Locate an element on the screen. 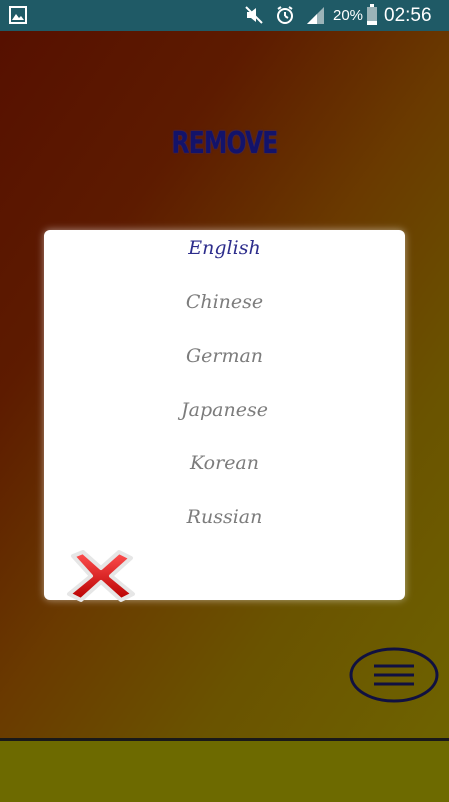 Image resolution: width=449 pixels, height=802 pixels. battery-percent: 20% is located at coordinates (348, 15).